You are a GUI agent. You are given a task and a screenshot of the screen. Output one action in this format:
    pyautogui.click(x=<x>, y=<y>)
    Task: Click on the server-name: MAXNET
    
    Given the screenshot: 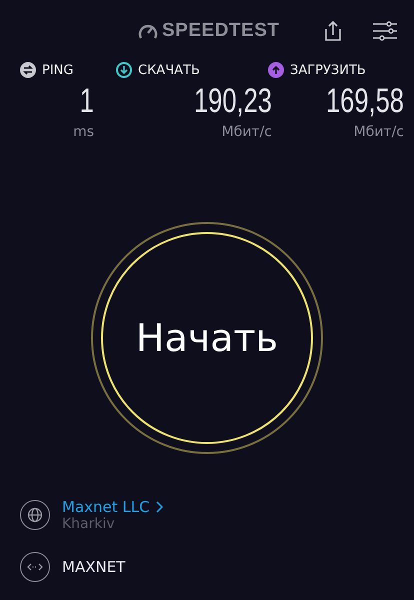 What is the action you would take?
    pyautogui.click(x=94, y=567)
    